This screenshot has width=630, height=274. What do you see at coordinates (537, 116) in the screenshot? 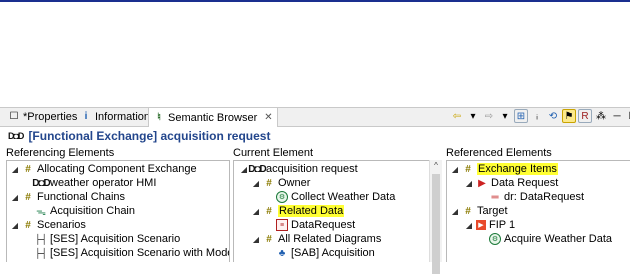
I see `sort-icon: ᵢ` at bounding box center [537, 116].